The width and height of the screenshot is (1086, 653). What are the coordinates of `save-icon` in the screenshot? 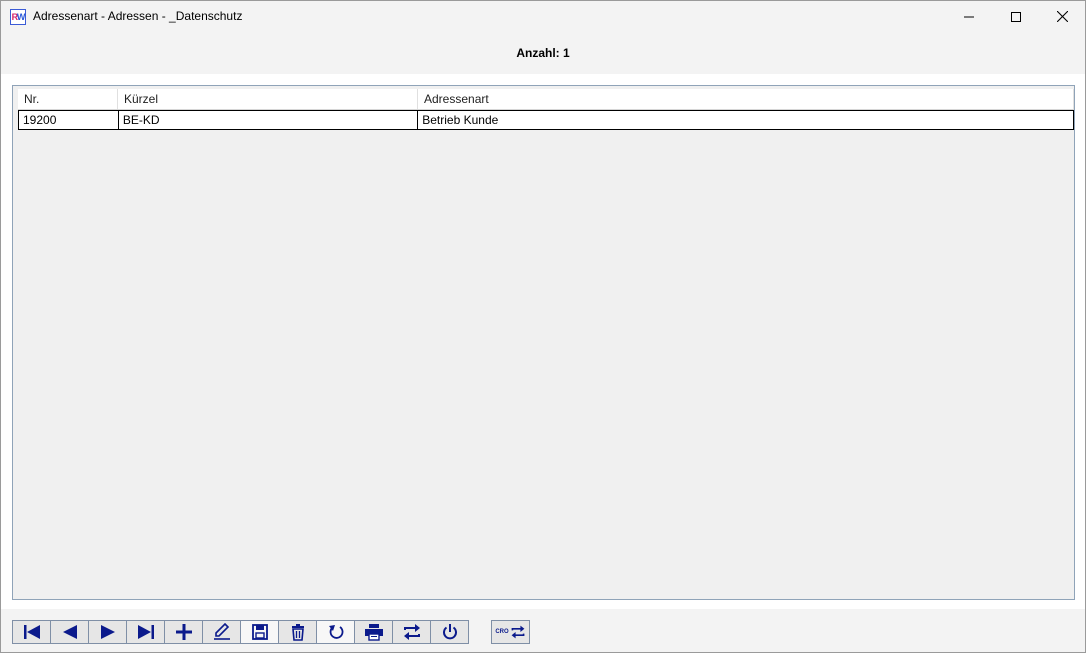 It's located at (259, 632).